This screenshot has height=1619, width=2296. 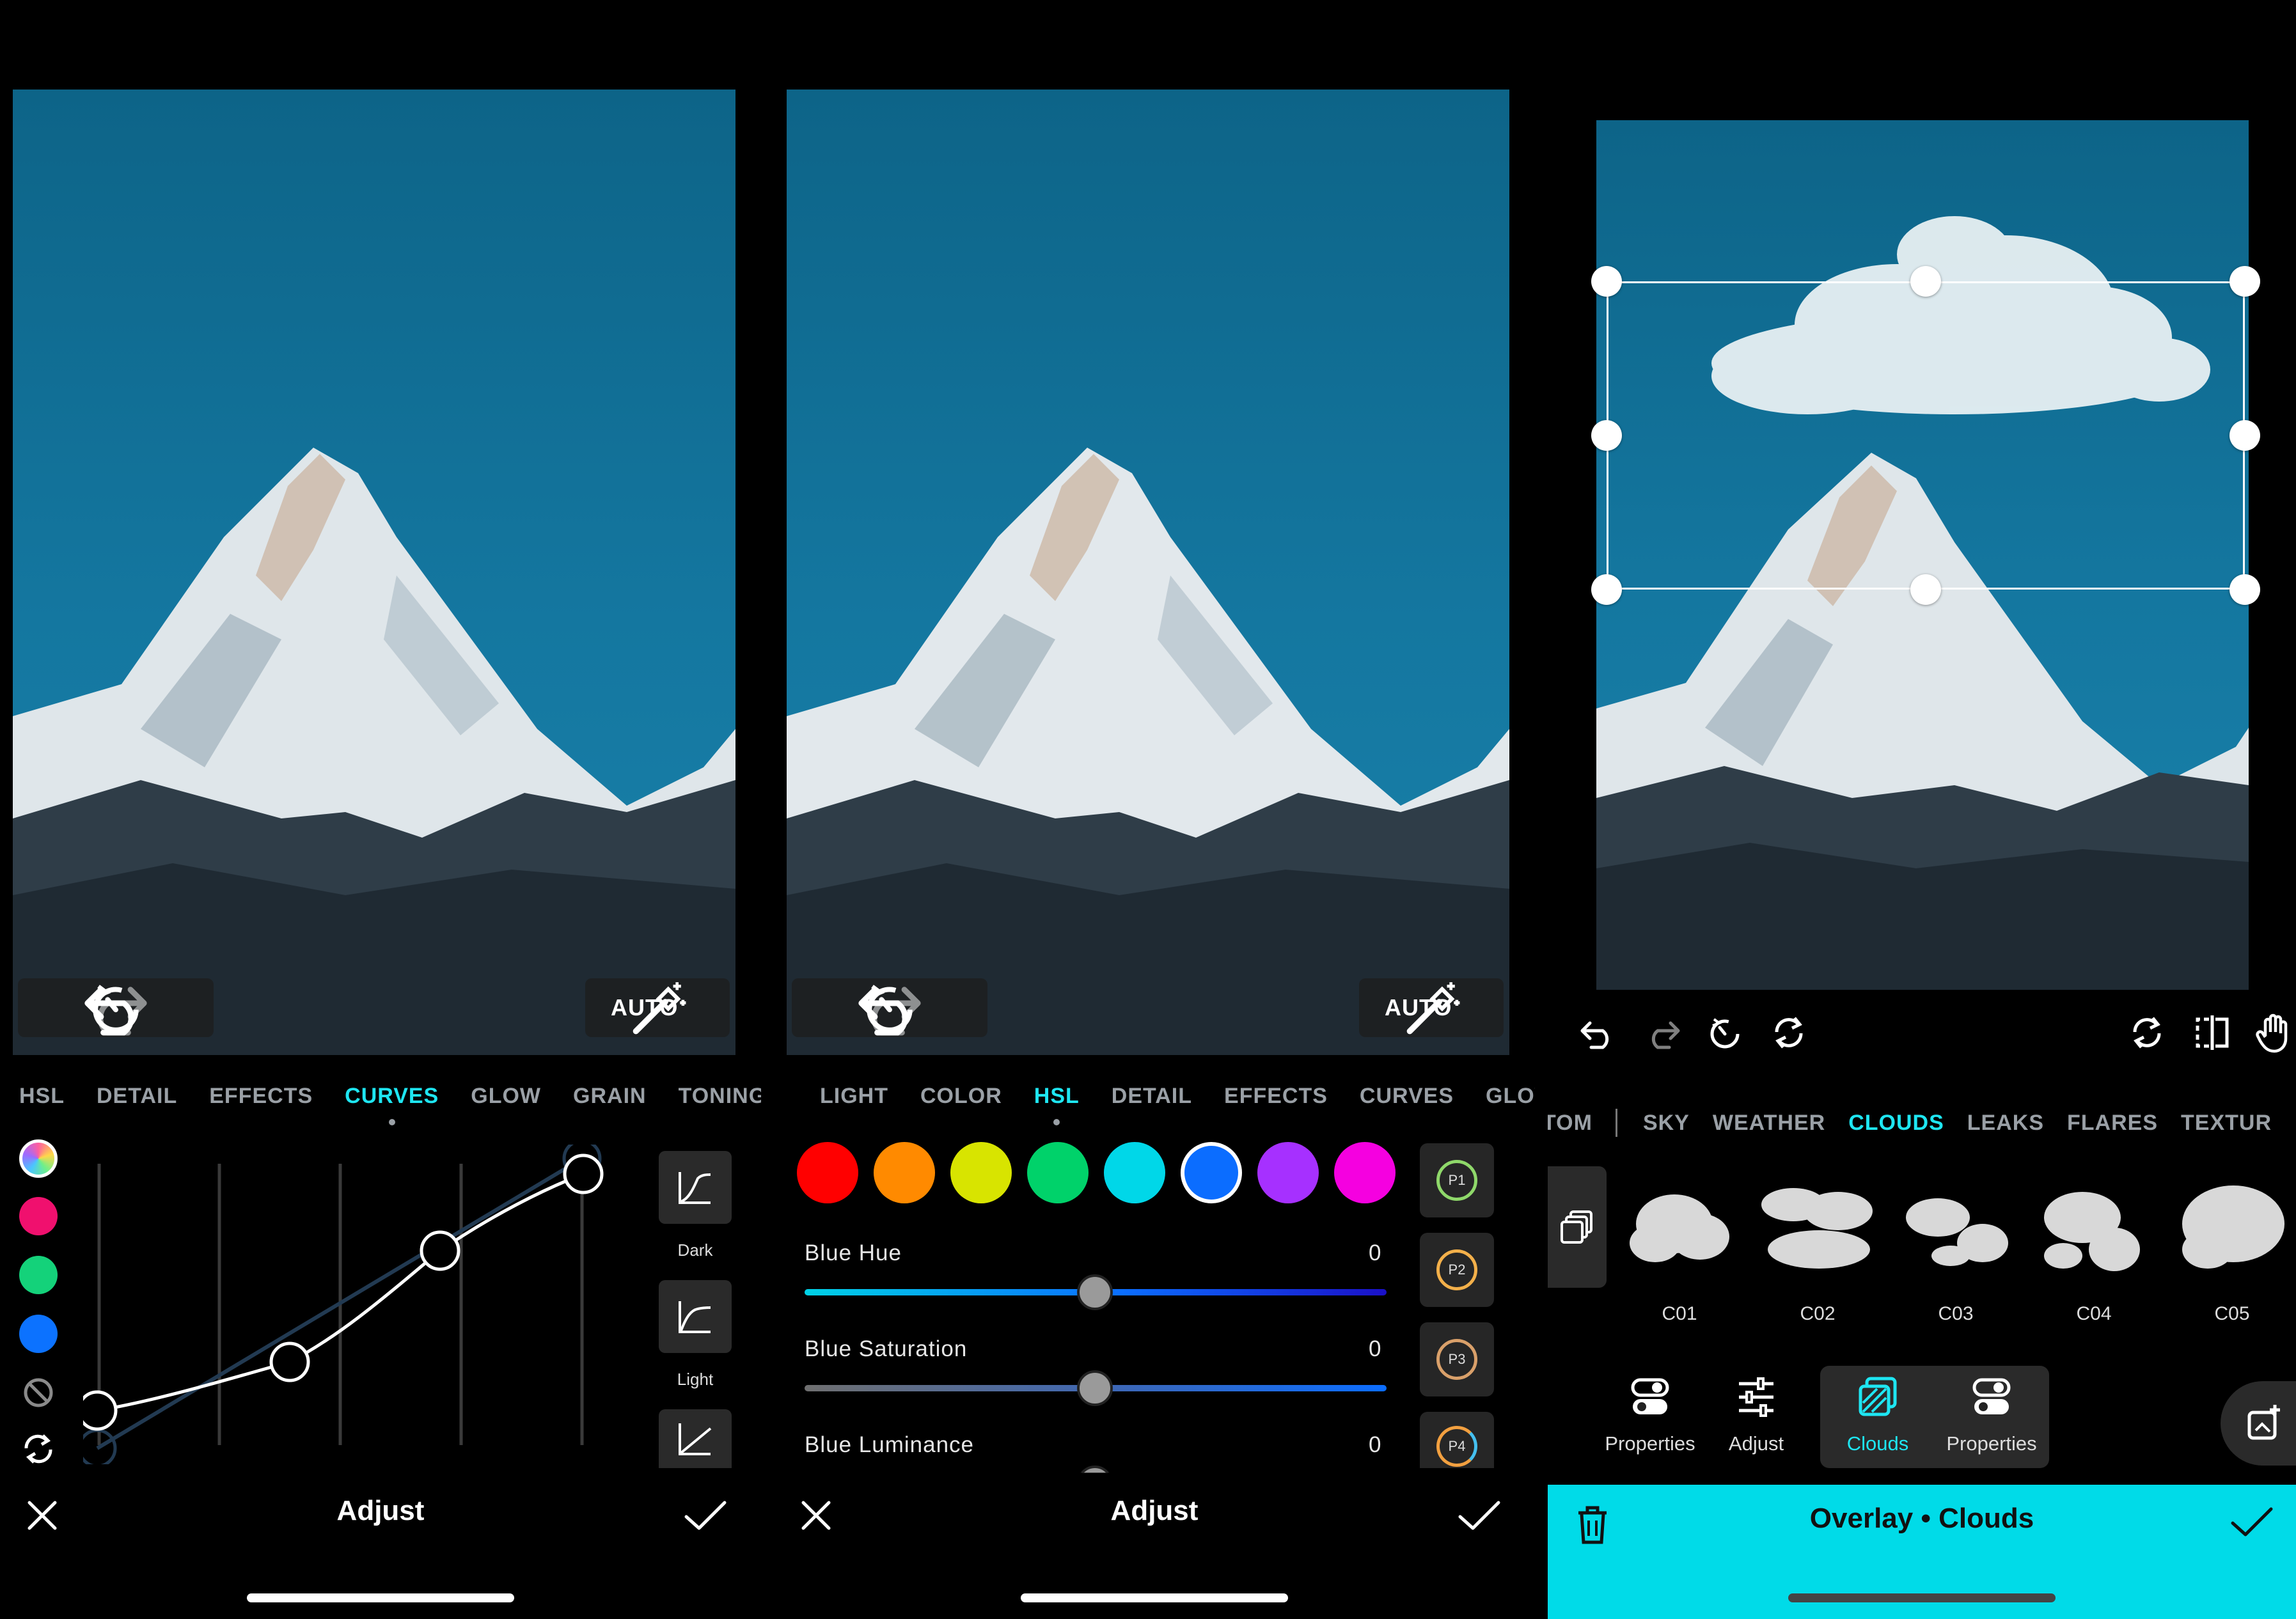 What do you see at coordinates (1769, 1123) in the screenshot?
I see `tab-weather: WEATHER` at bounding box center [1769, 1123].